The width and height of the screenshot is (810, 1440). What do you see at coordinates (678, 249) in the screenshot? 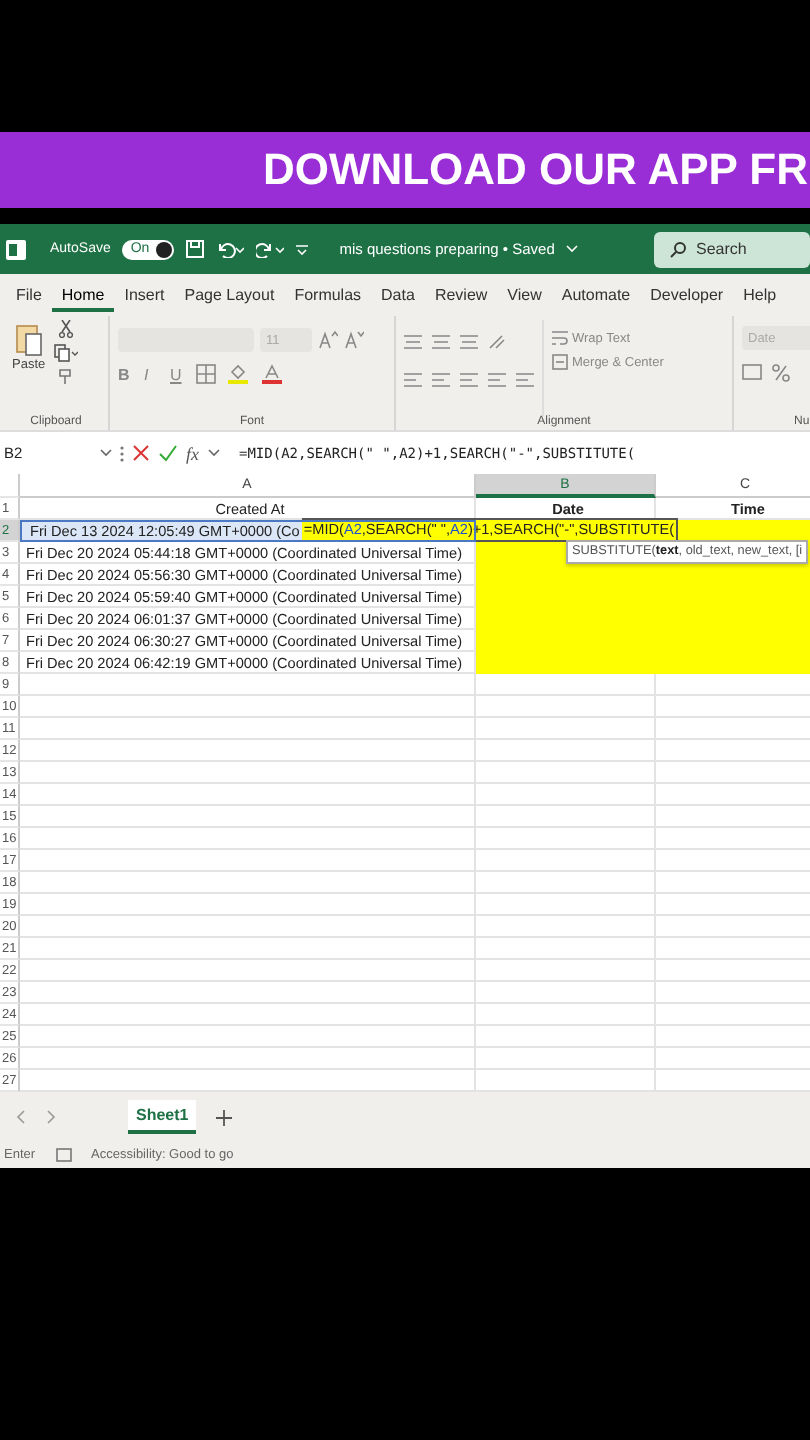
I see `search-icon` at bounding box center [678, 249].